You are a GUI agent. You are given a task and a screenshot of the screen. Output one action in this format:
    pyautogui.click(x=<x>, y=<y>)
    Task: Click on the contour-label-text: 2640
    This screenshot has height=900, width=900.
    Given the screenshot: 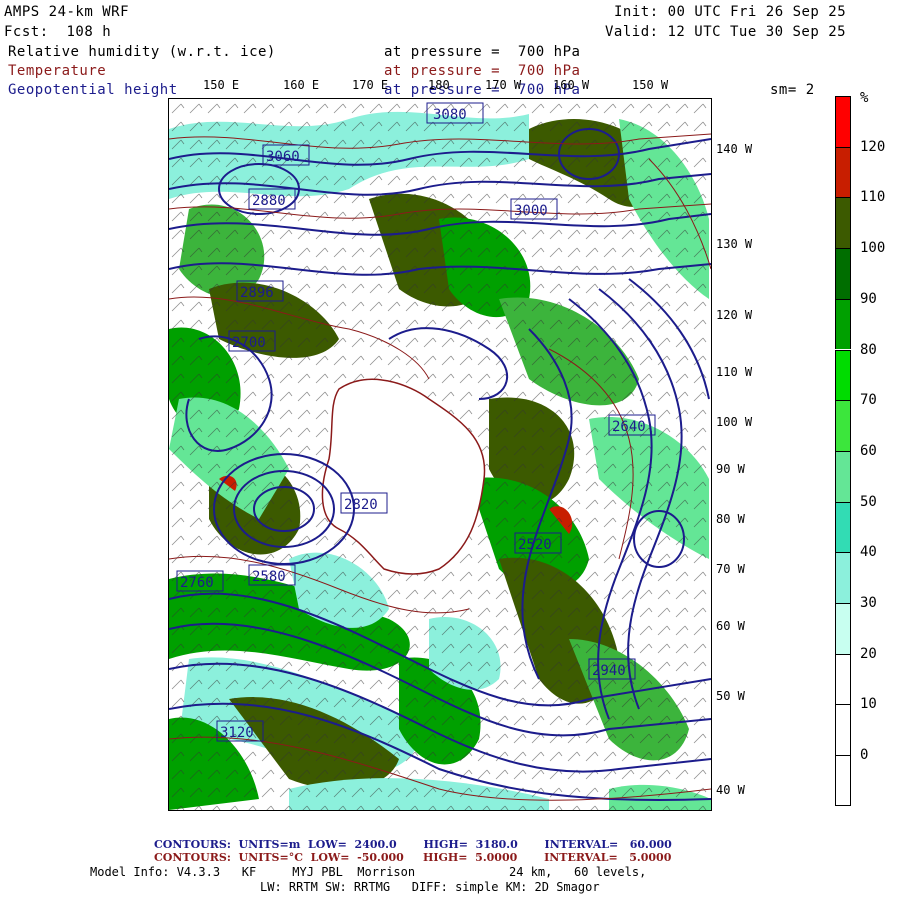 What is the action you would take?
    pyautogui.click(x=629, y=427)
    